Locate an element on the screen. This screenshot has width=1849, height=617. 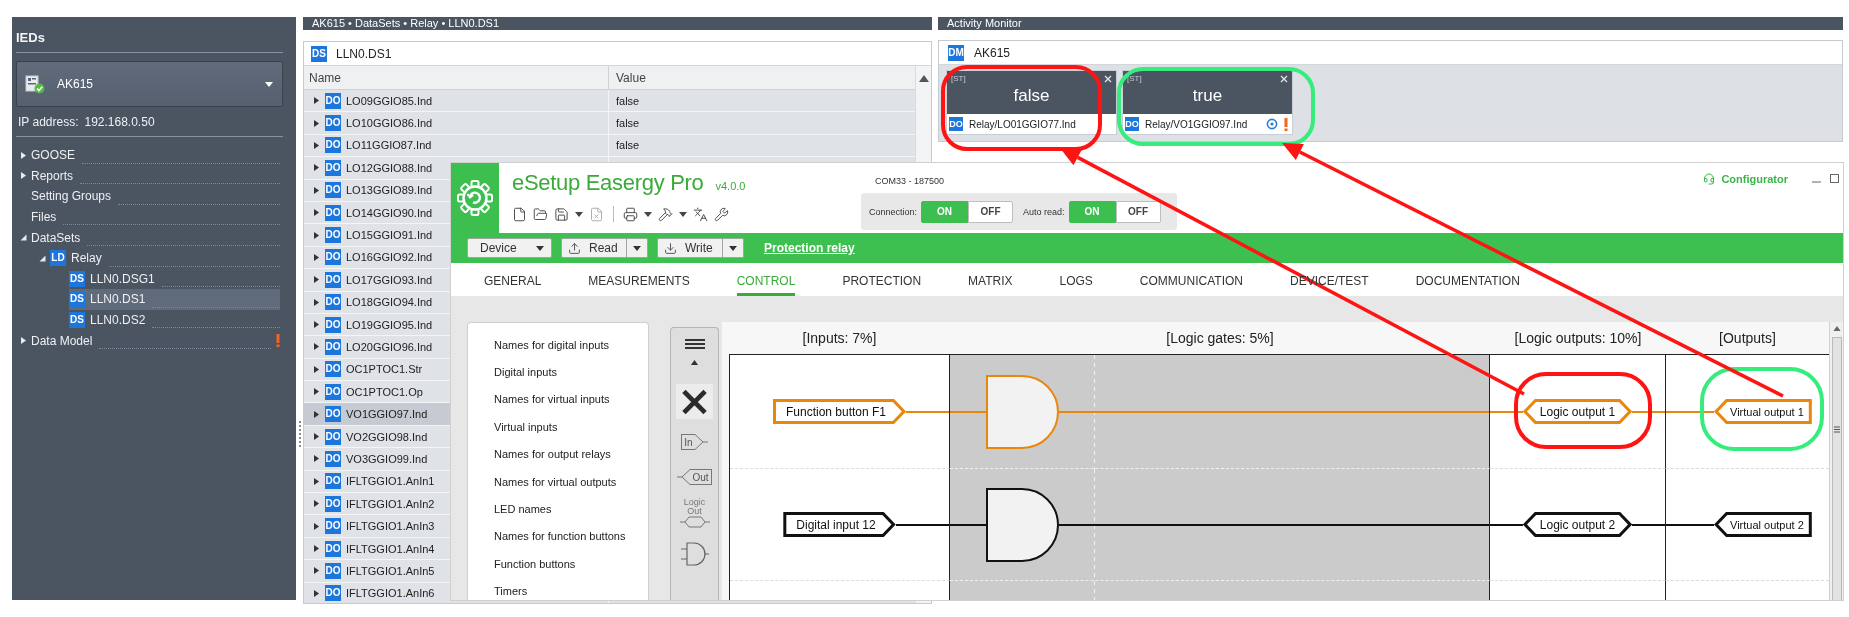
delete-button is located at coordinates (694, 401).